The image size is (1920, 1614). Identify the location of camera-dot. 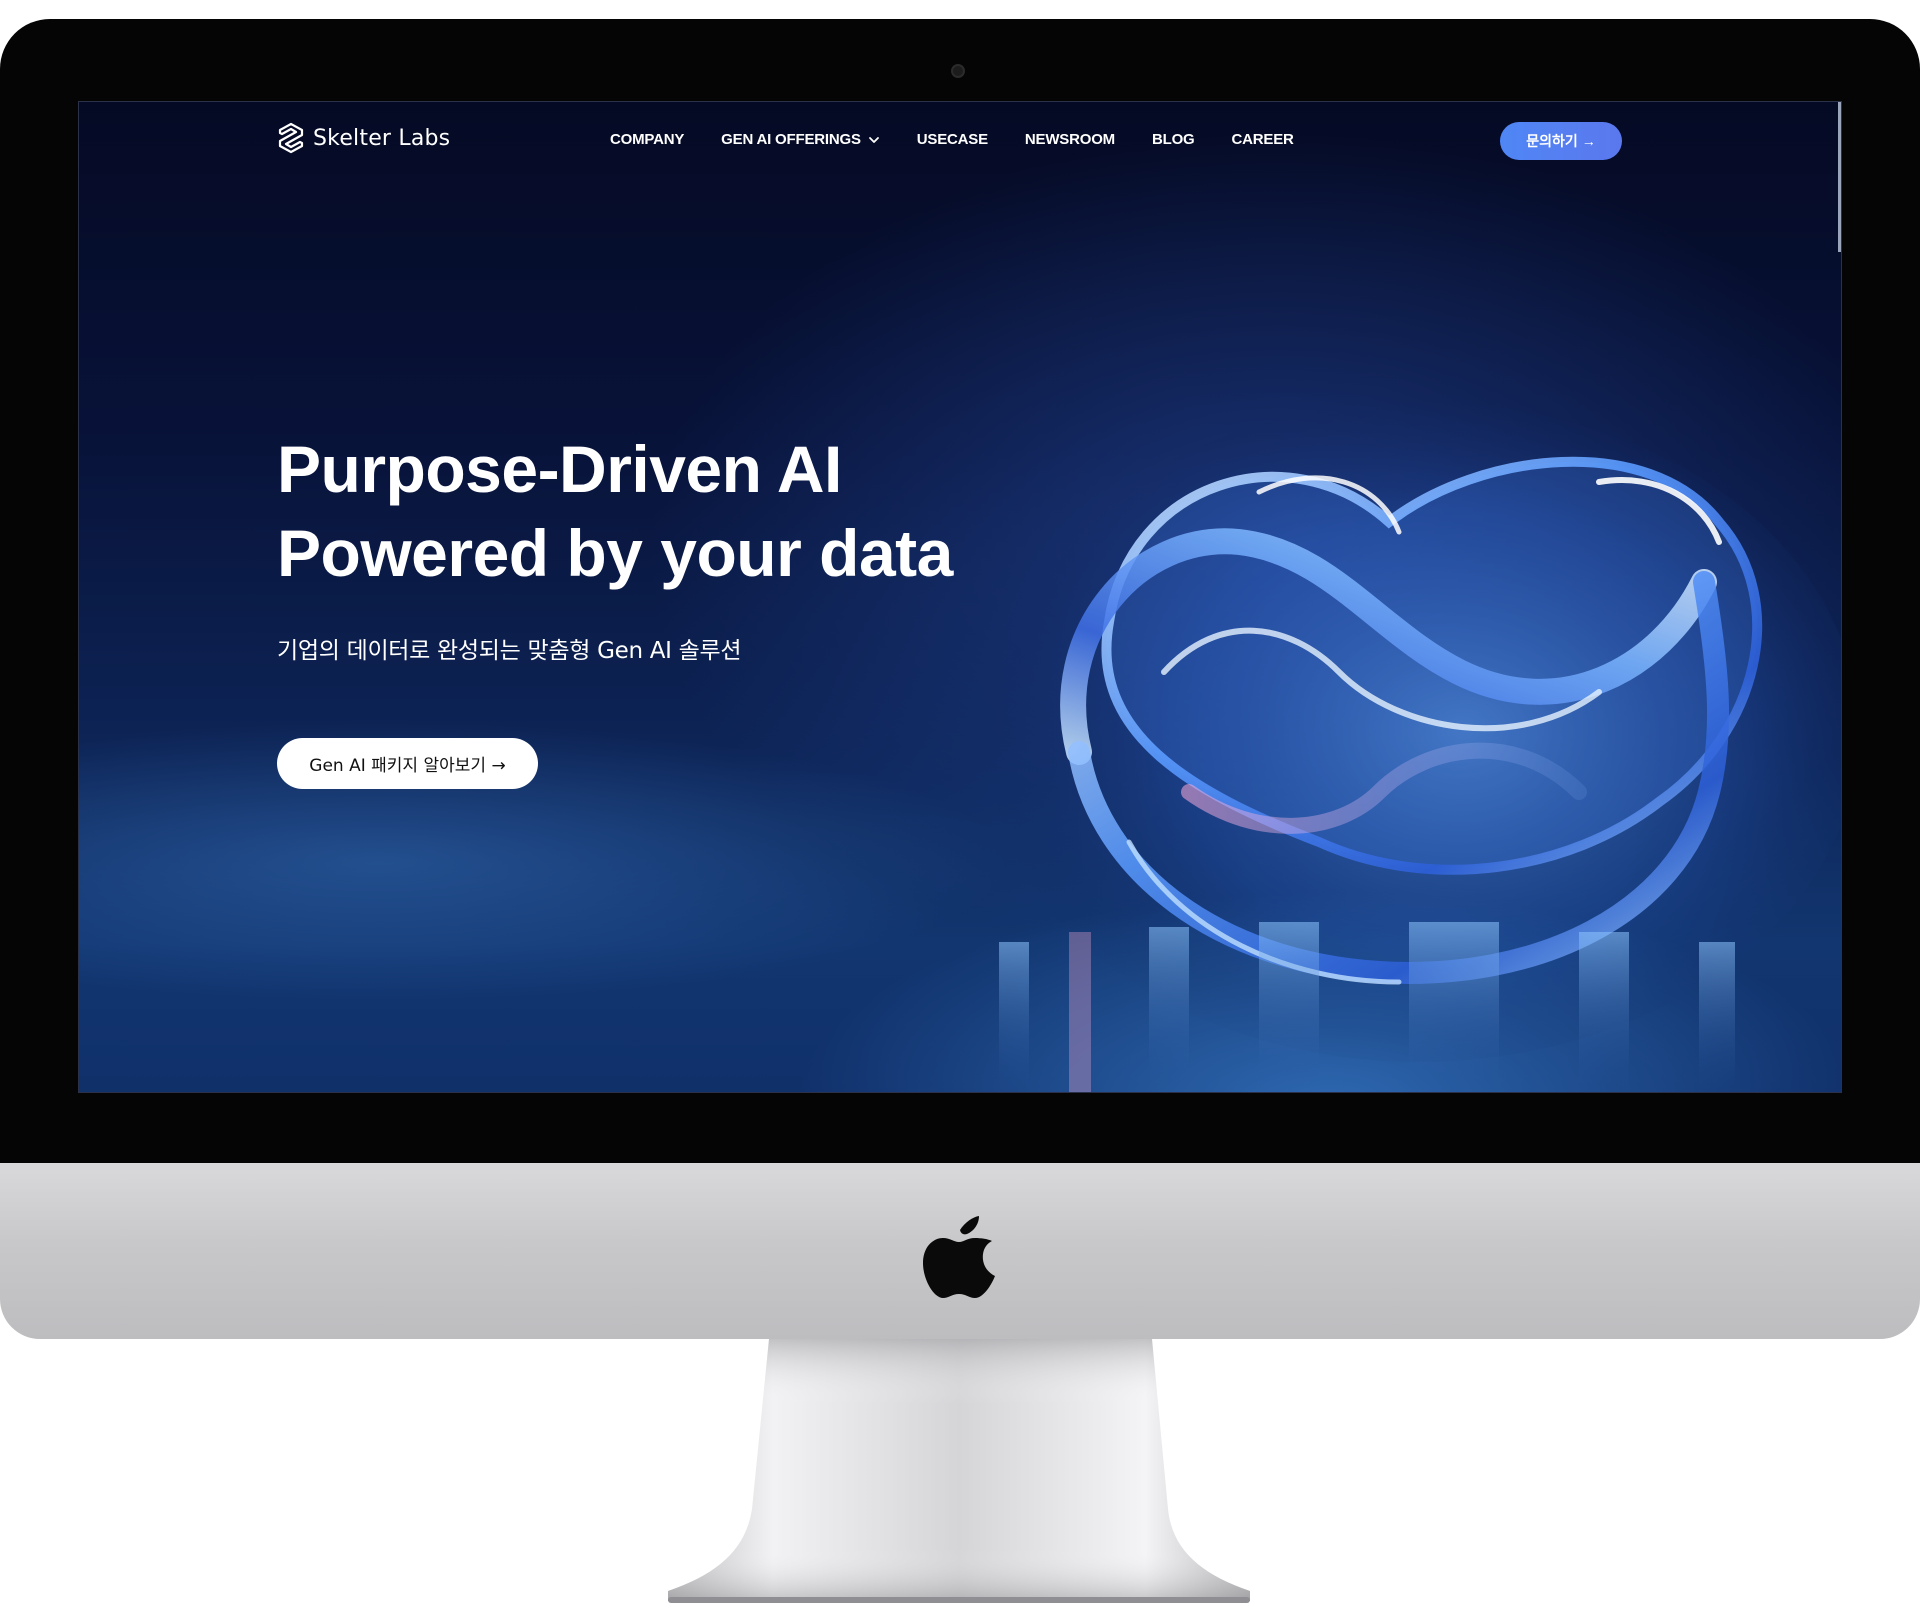
(958, 71).